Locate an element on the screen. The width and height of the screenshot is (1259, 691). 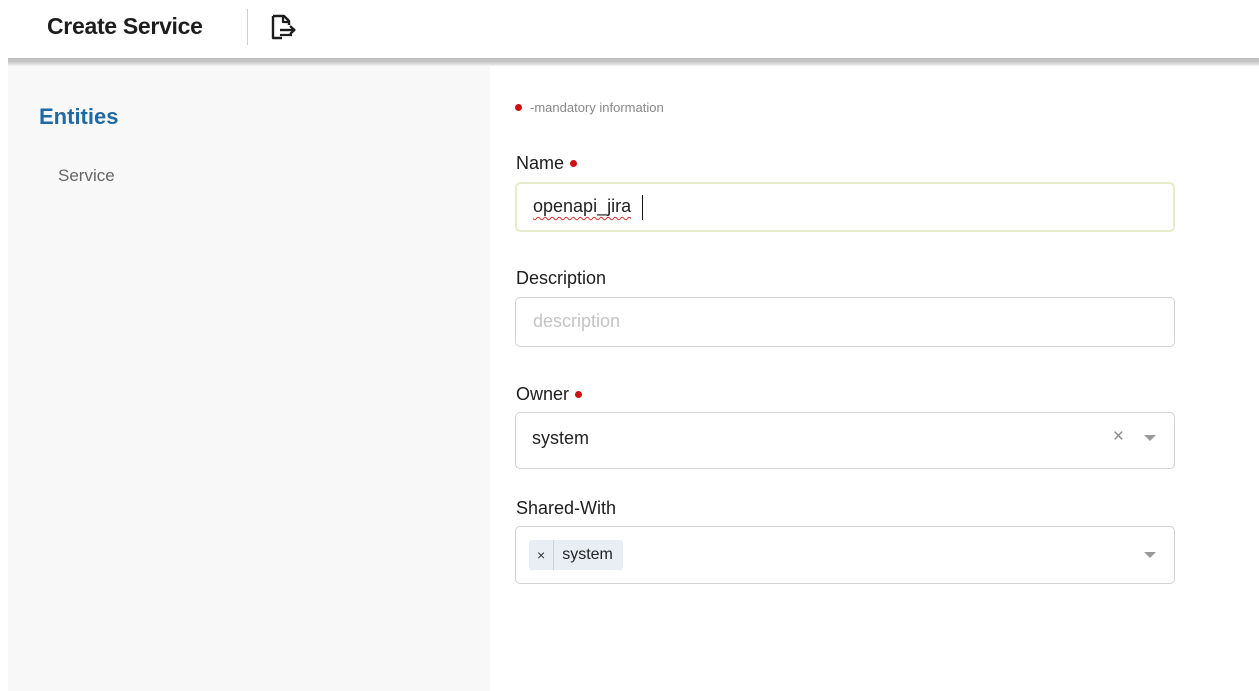
owner-label: Owner is located at coordinates (549, 394).